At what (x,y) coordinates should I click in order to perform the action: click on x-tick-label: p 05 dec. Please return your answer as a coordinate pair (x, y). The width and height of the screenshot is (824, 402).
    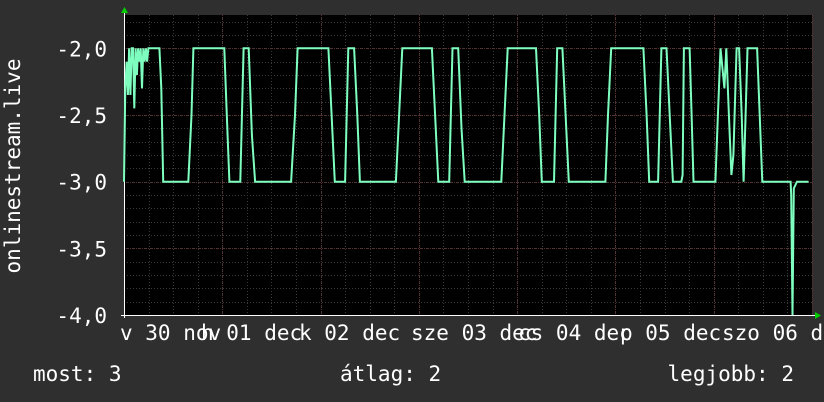
    Looking at the image, I should click on (670, 333).